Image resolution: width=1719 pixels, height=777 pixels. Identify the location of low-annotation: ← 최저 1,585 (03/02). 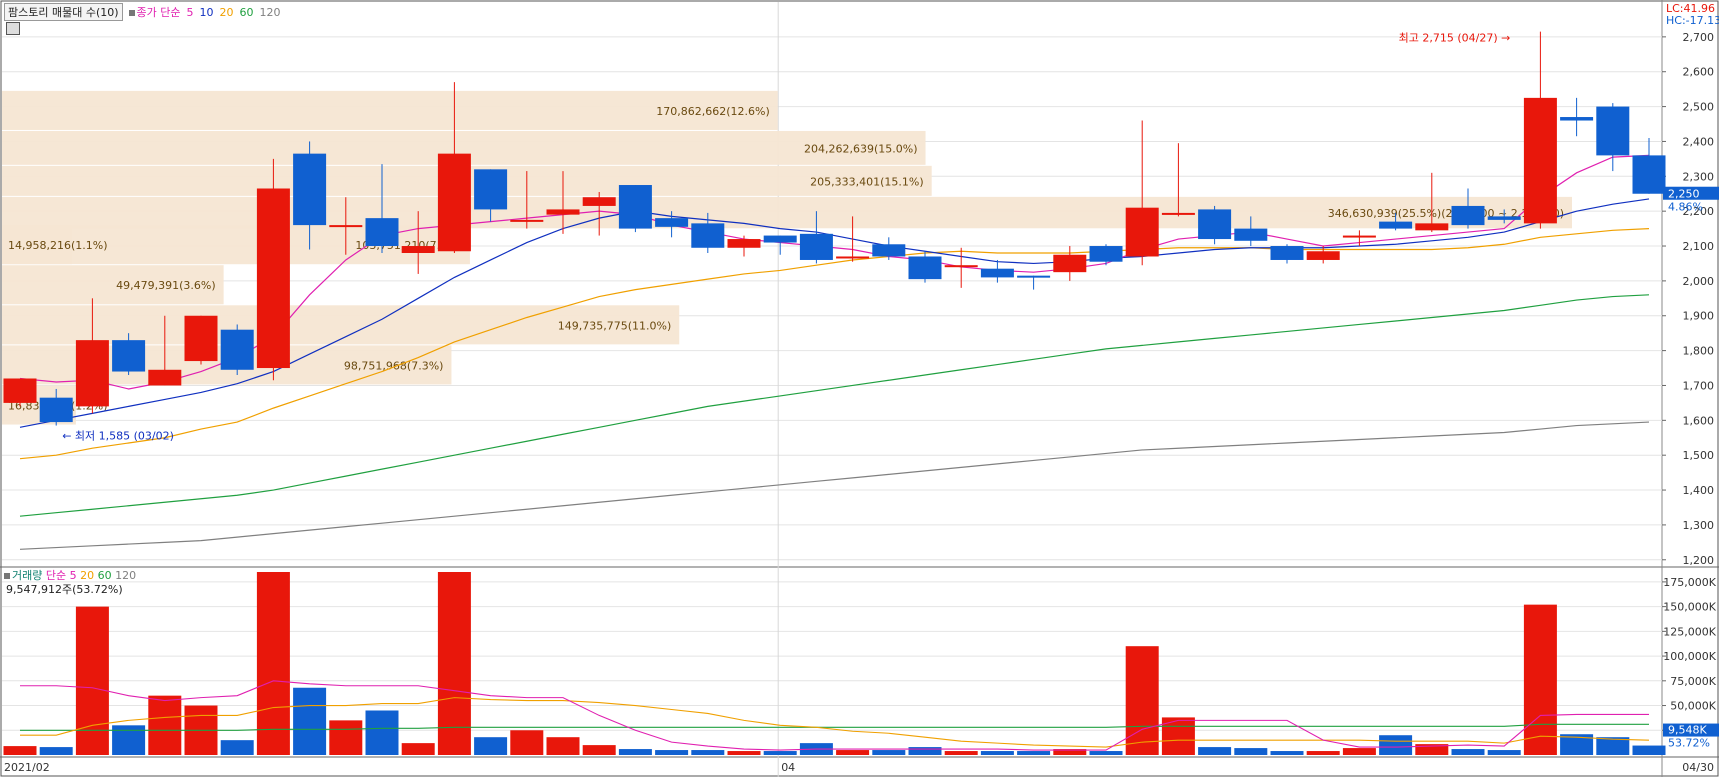
(118, 436).